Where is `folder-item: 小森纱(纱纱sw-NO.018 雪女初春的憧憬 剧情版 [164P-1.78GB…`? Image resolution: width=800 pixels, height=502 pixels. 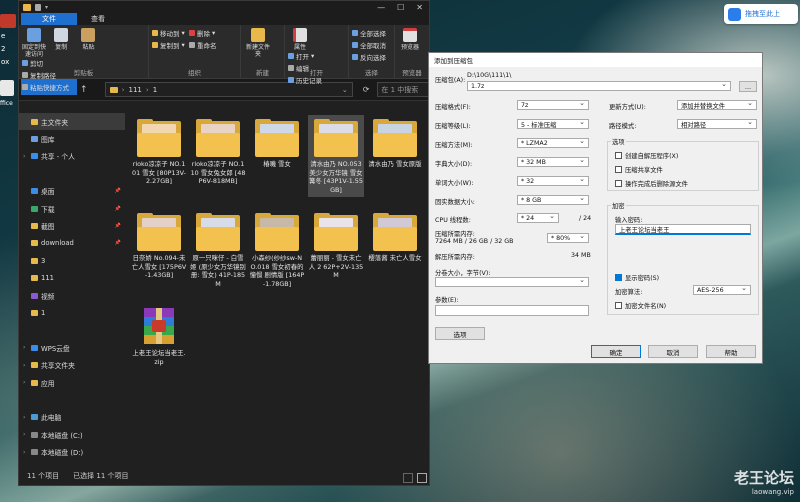
folder-item: 小森纱(纱纱sw-NO.018 雪女初春的憧憬 剧情版 [164P-1.78GB… is located at coordinates (277, 250).